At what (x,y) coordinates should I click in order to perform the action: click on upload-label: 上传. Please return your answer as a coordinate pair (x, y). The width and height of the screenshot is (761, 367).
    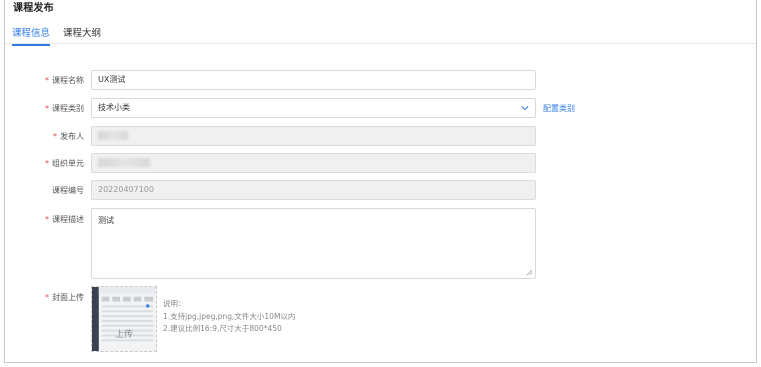
    Looking at the image, I should click on (123, 335).